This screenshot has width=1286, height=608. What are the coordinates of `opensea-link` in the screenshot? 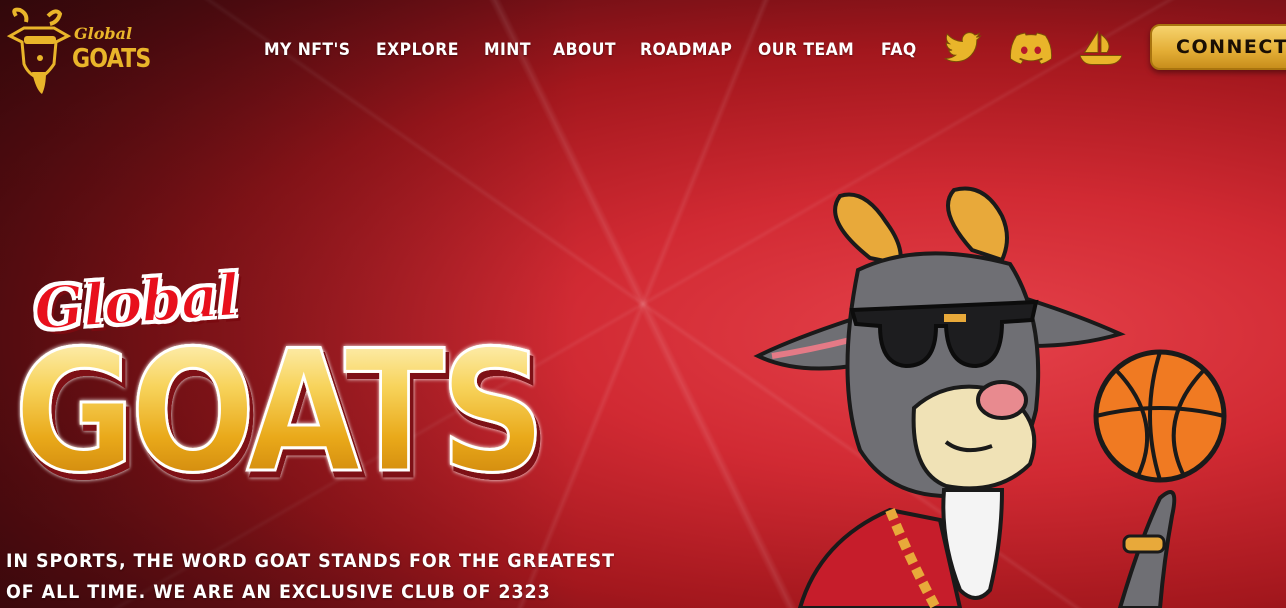 It's located at (1101, 48).